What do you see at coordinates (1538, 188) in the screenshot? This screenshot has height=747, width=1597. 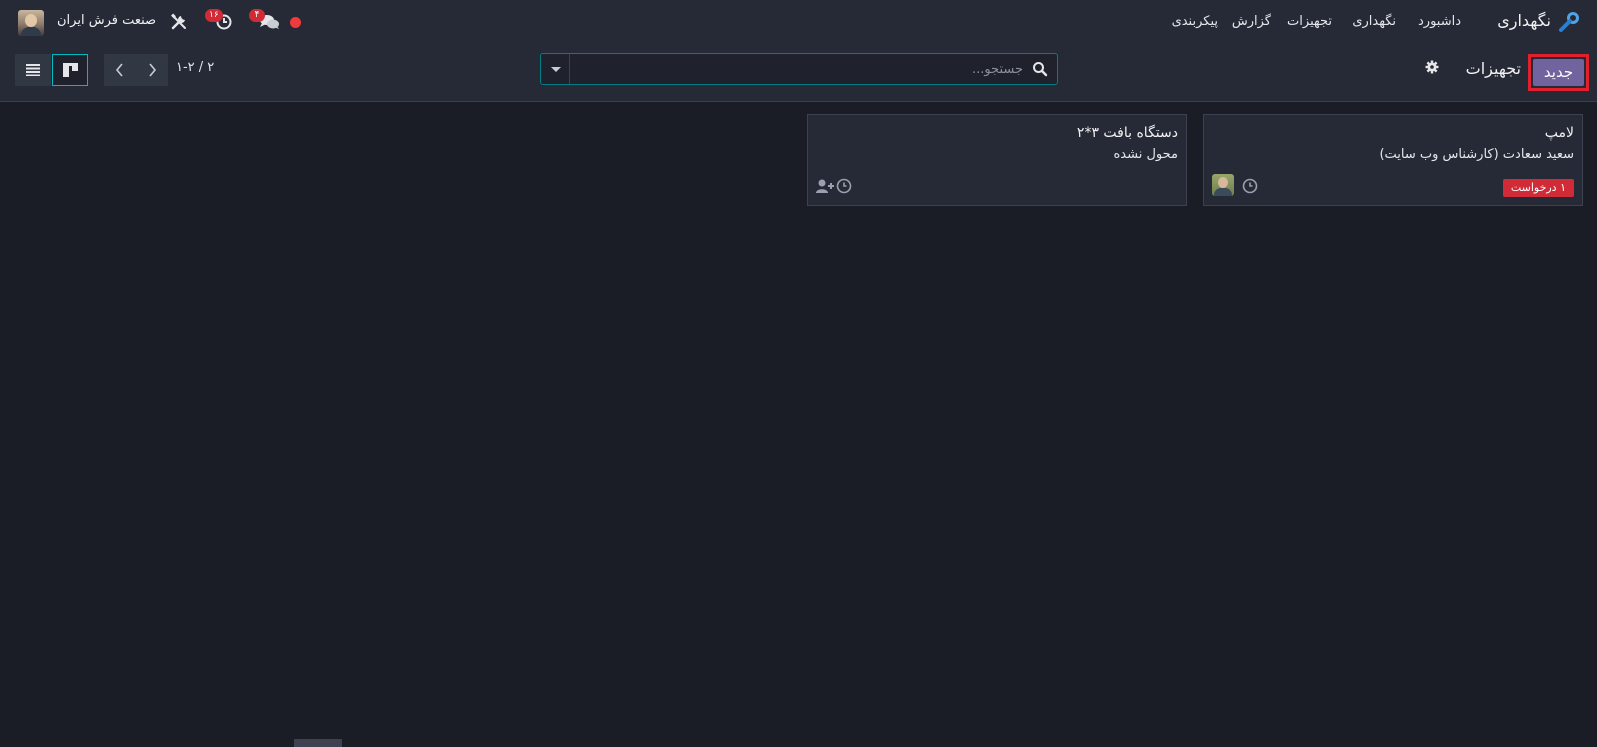 I see `request-count-tag: ۱ درخواست` at bounding box center [1538, 188].